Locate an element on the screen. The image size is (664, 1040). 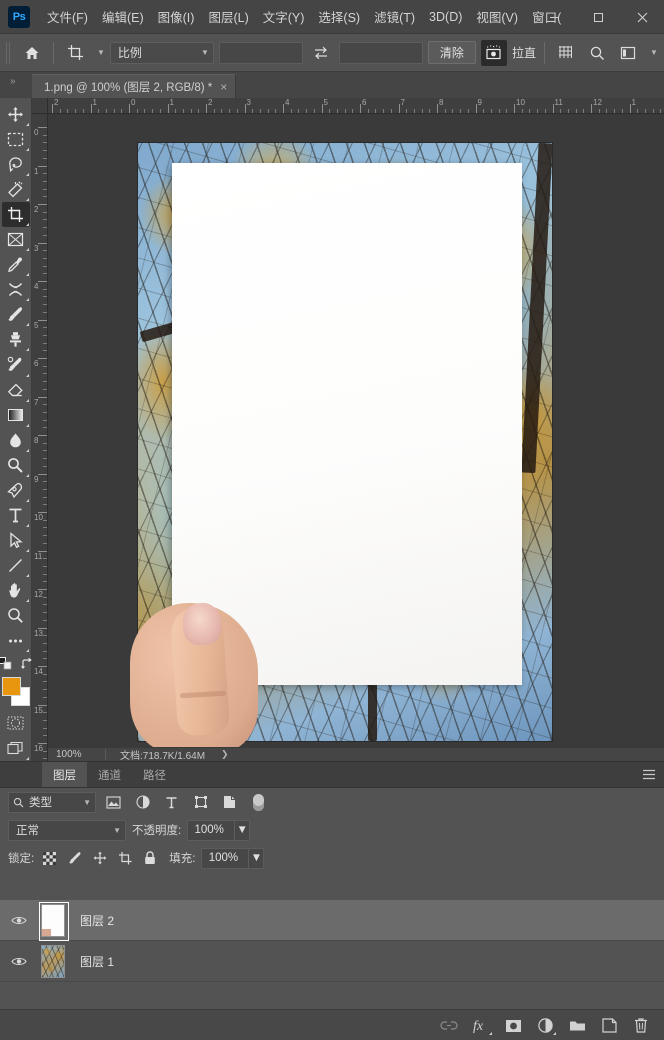
panel-menu-icon is located at coordinates (649, 774).